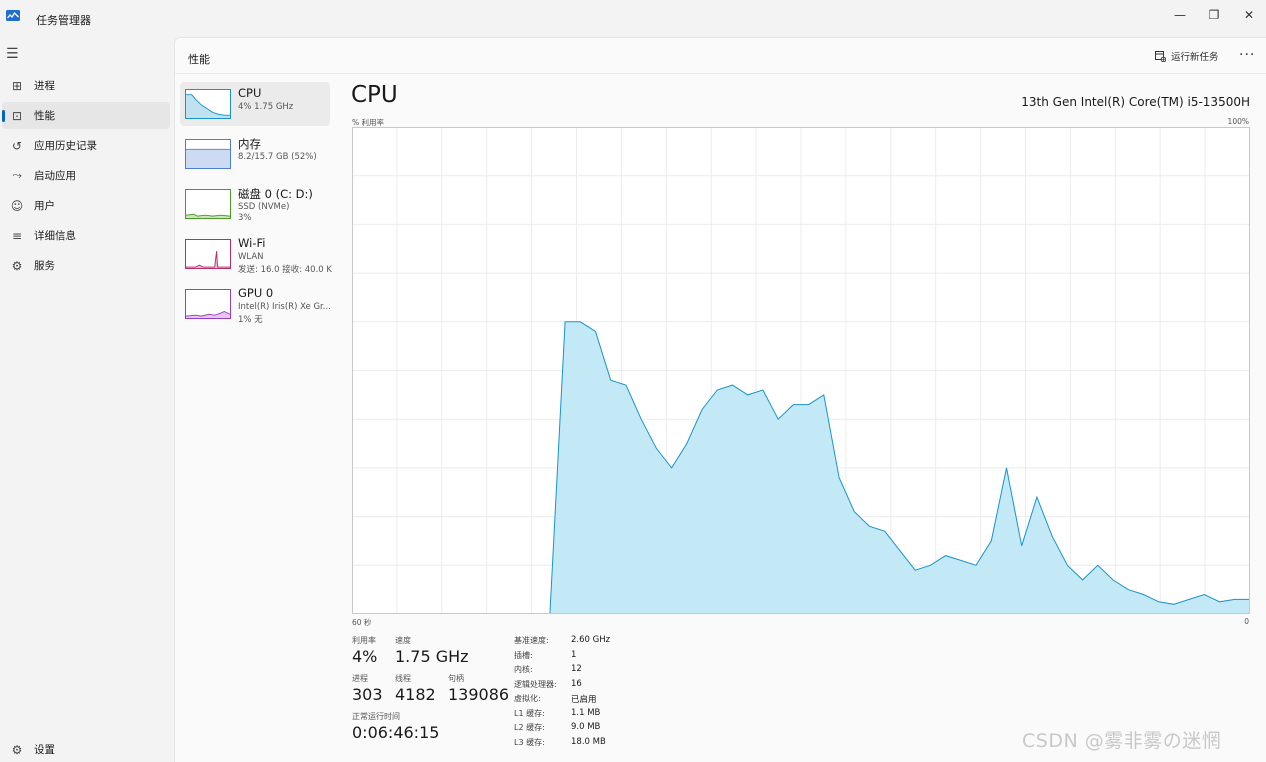 The height and width of the screenshot is (762, 1266). What do you see at coordinates (17, 235) in the screenshot?
I see `details-icon: ≡` at bounding box center [17, 235].